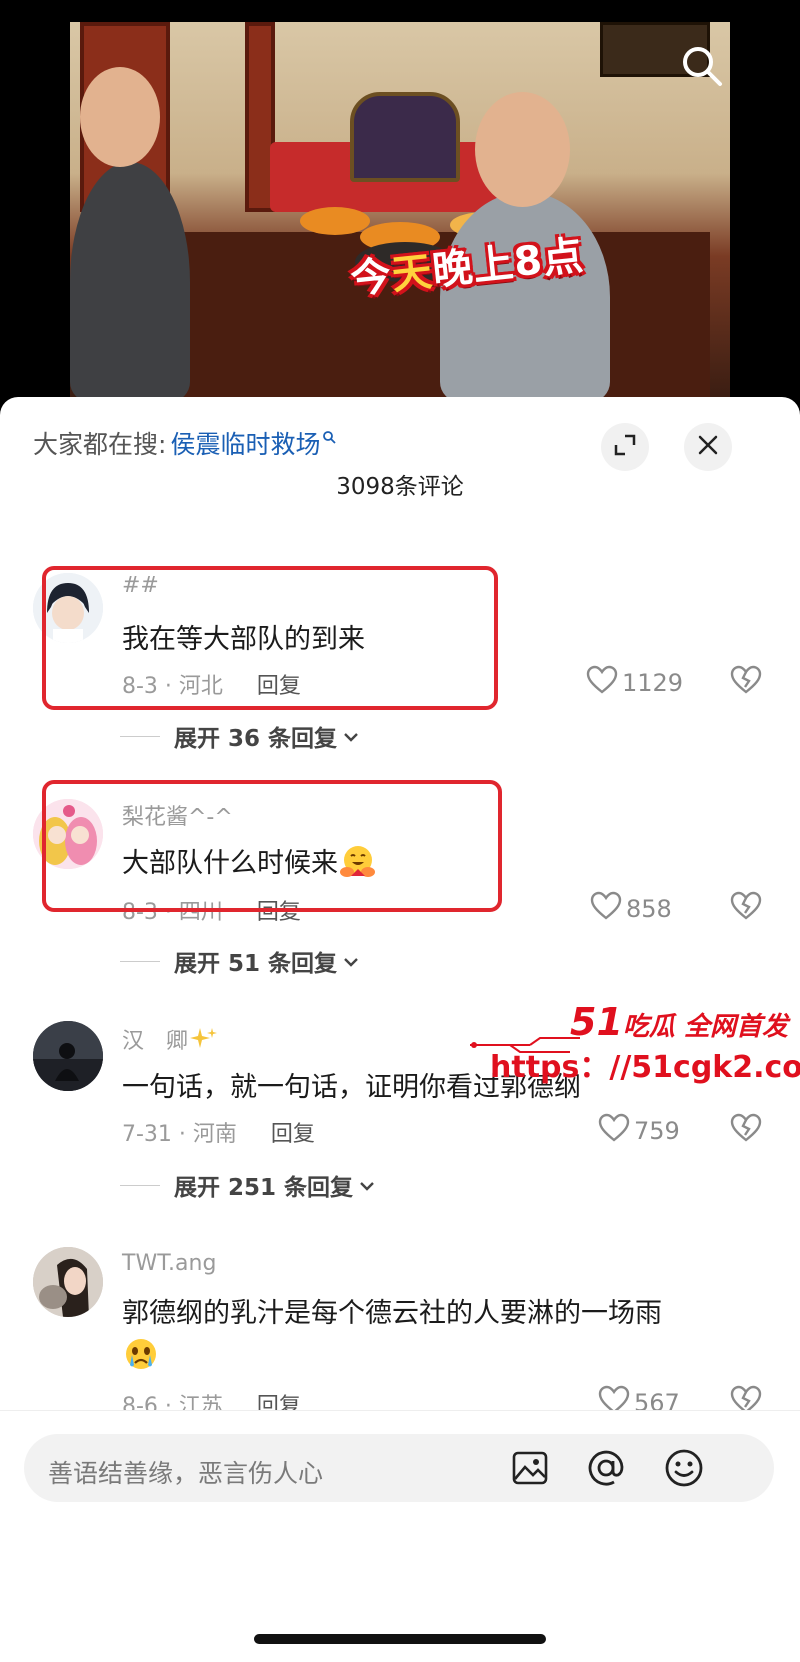  I want to click on like-count: 858, so click(649, 909).